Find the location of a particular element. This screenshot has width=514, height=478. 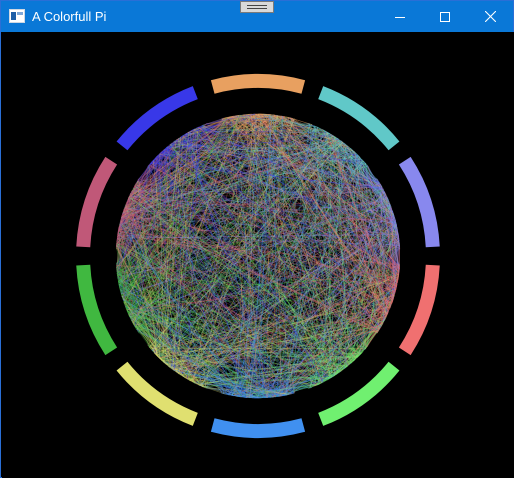

minimize-button is located at coordinates (399, 16).